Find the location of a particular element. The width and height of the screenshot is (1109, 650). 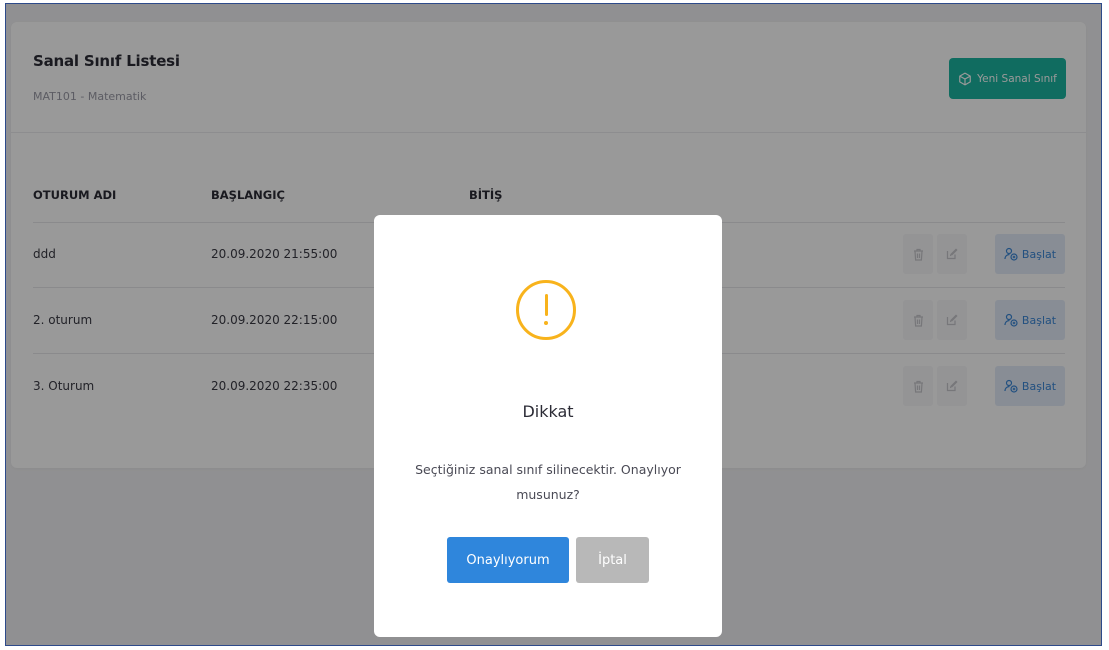

confirm-button: Onaylıyorum is located at coordinates (508, 560).